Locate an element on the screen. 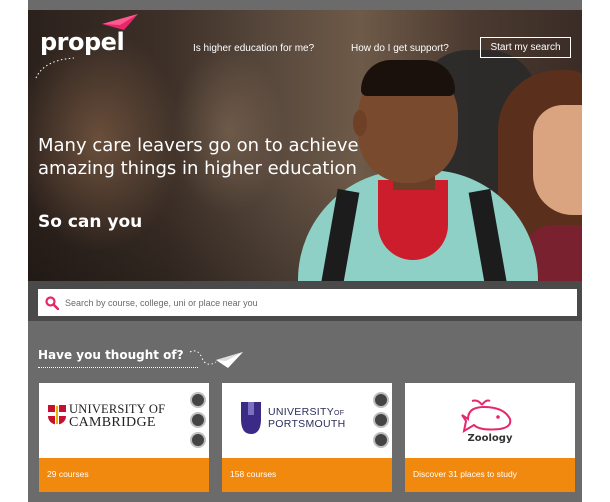  portsmouth-logo-line-2: PORTSMOUTH is located at coordinates (307, 424).